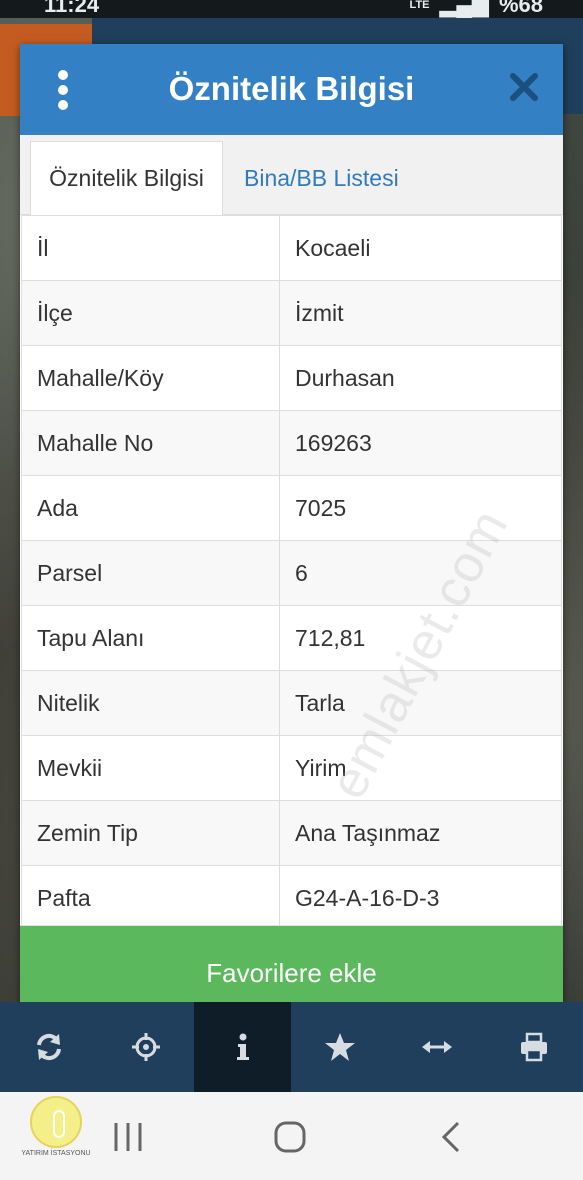 The image size is (583, 1180). I want to click on row-value: 169263, so click(420, 443).